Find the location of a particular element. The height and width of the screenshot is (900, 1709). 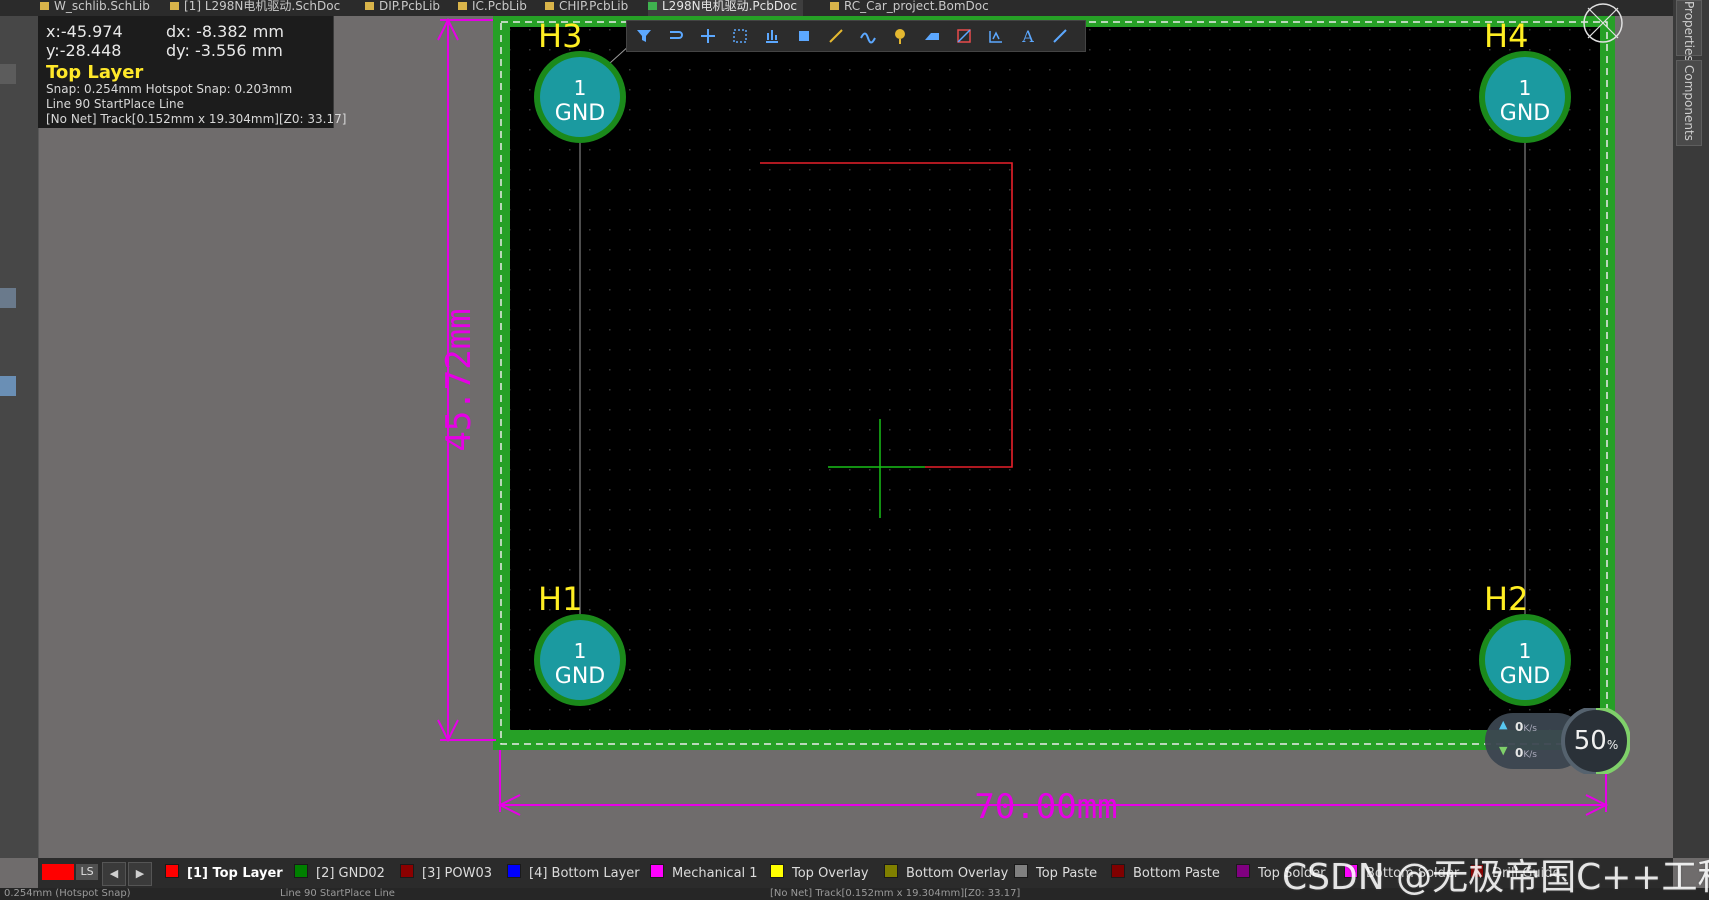

download-speed: 0K/s is located at coordinates (1526, 753).